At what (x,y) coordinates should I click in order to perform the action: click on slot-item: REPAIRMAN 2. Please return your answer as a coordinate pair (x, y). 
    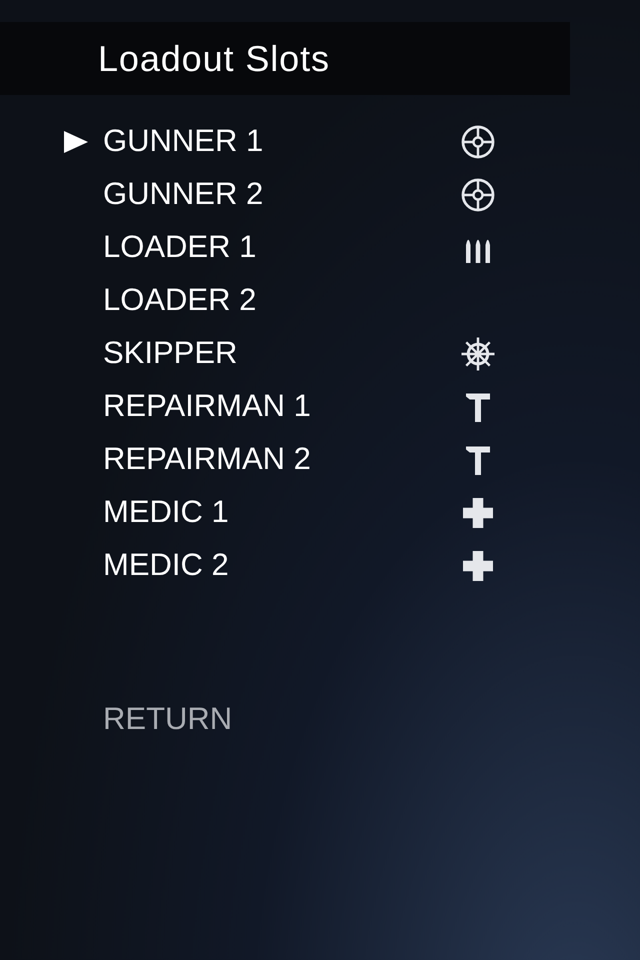
    Looking at the image, I should click on (278, 459).